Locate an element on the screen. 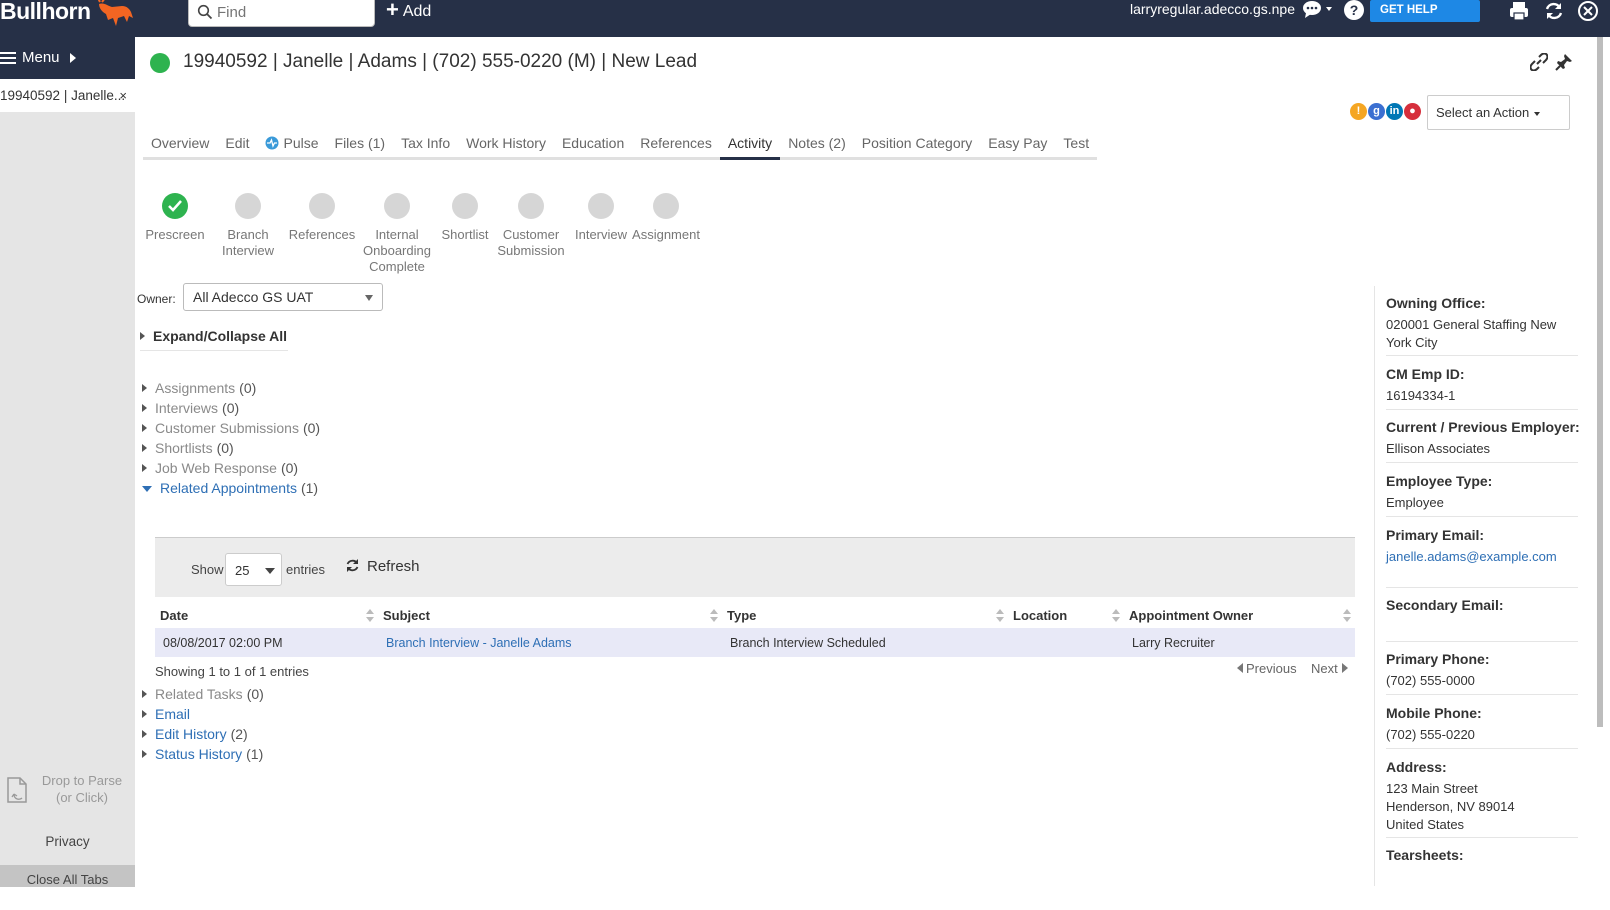  page-size-value: 25 is located at coordinates (242, 570).